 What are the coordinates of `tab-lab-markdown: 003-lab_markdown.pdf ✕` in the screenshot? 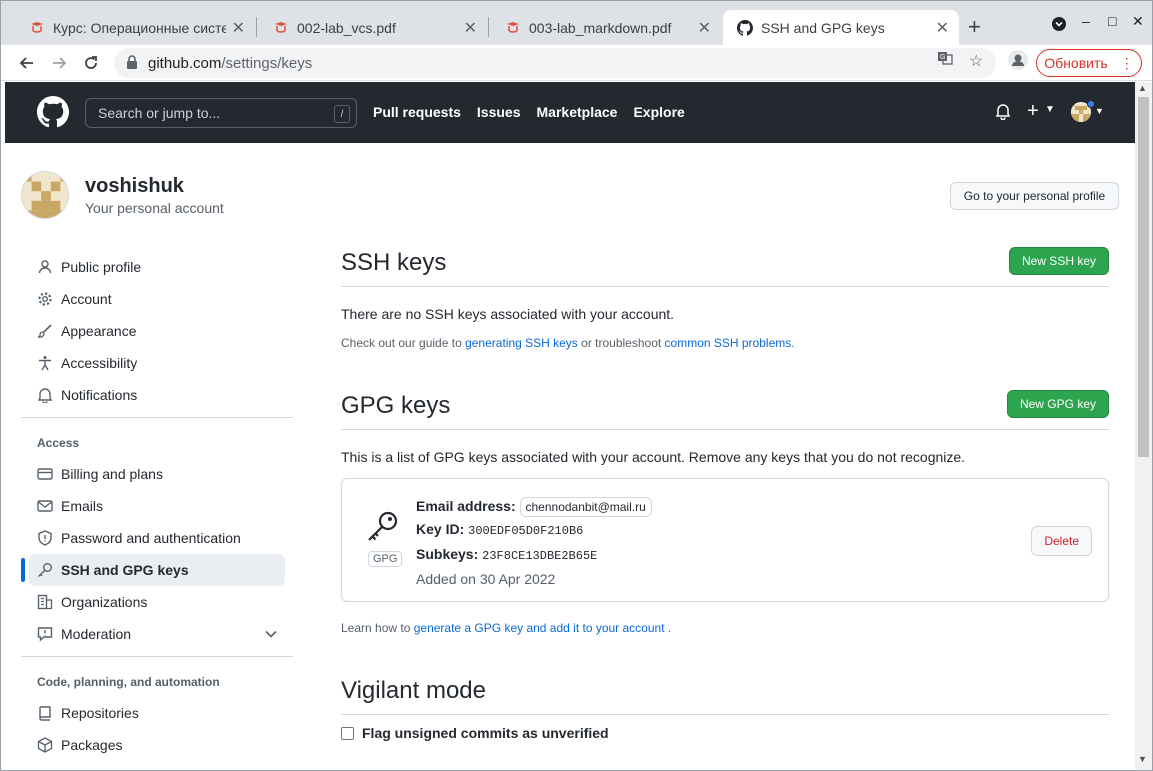 It's located at (606, 27).